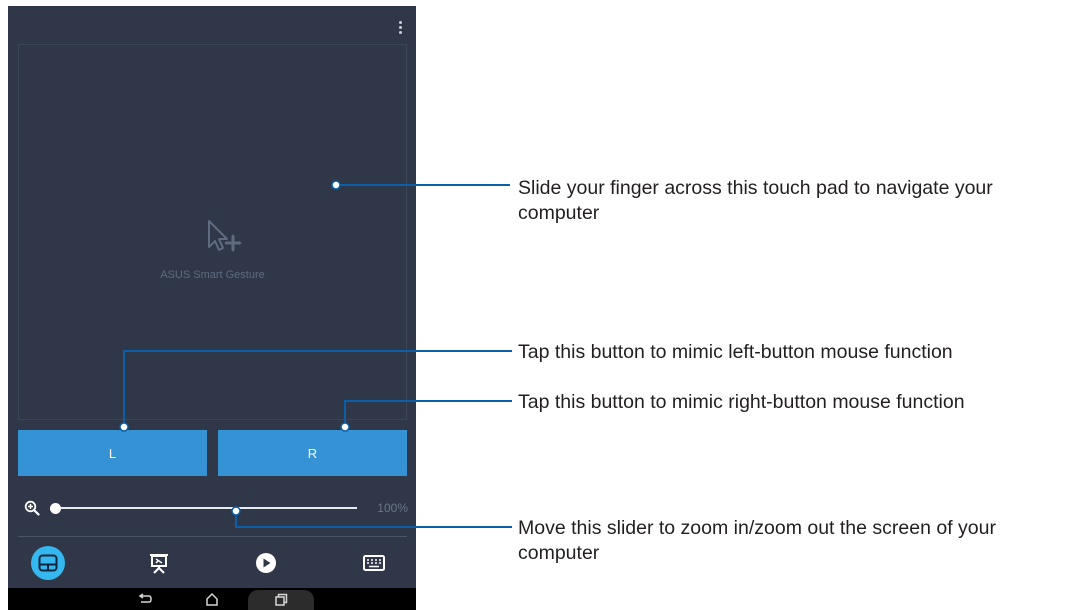 The image size is (1081, 610). I want to click on tab-keyboard, so click(374, 563).